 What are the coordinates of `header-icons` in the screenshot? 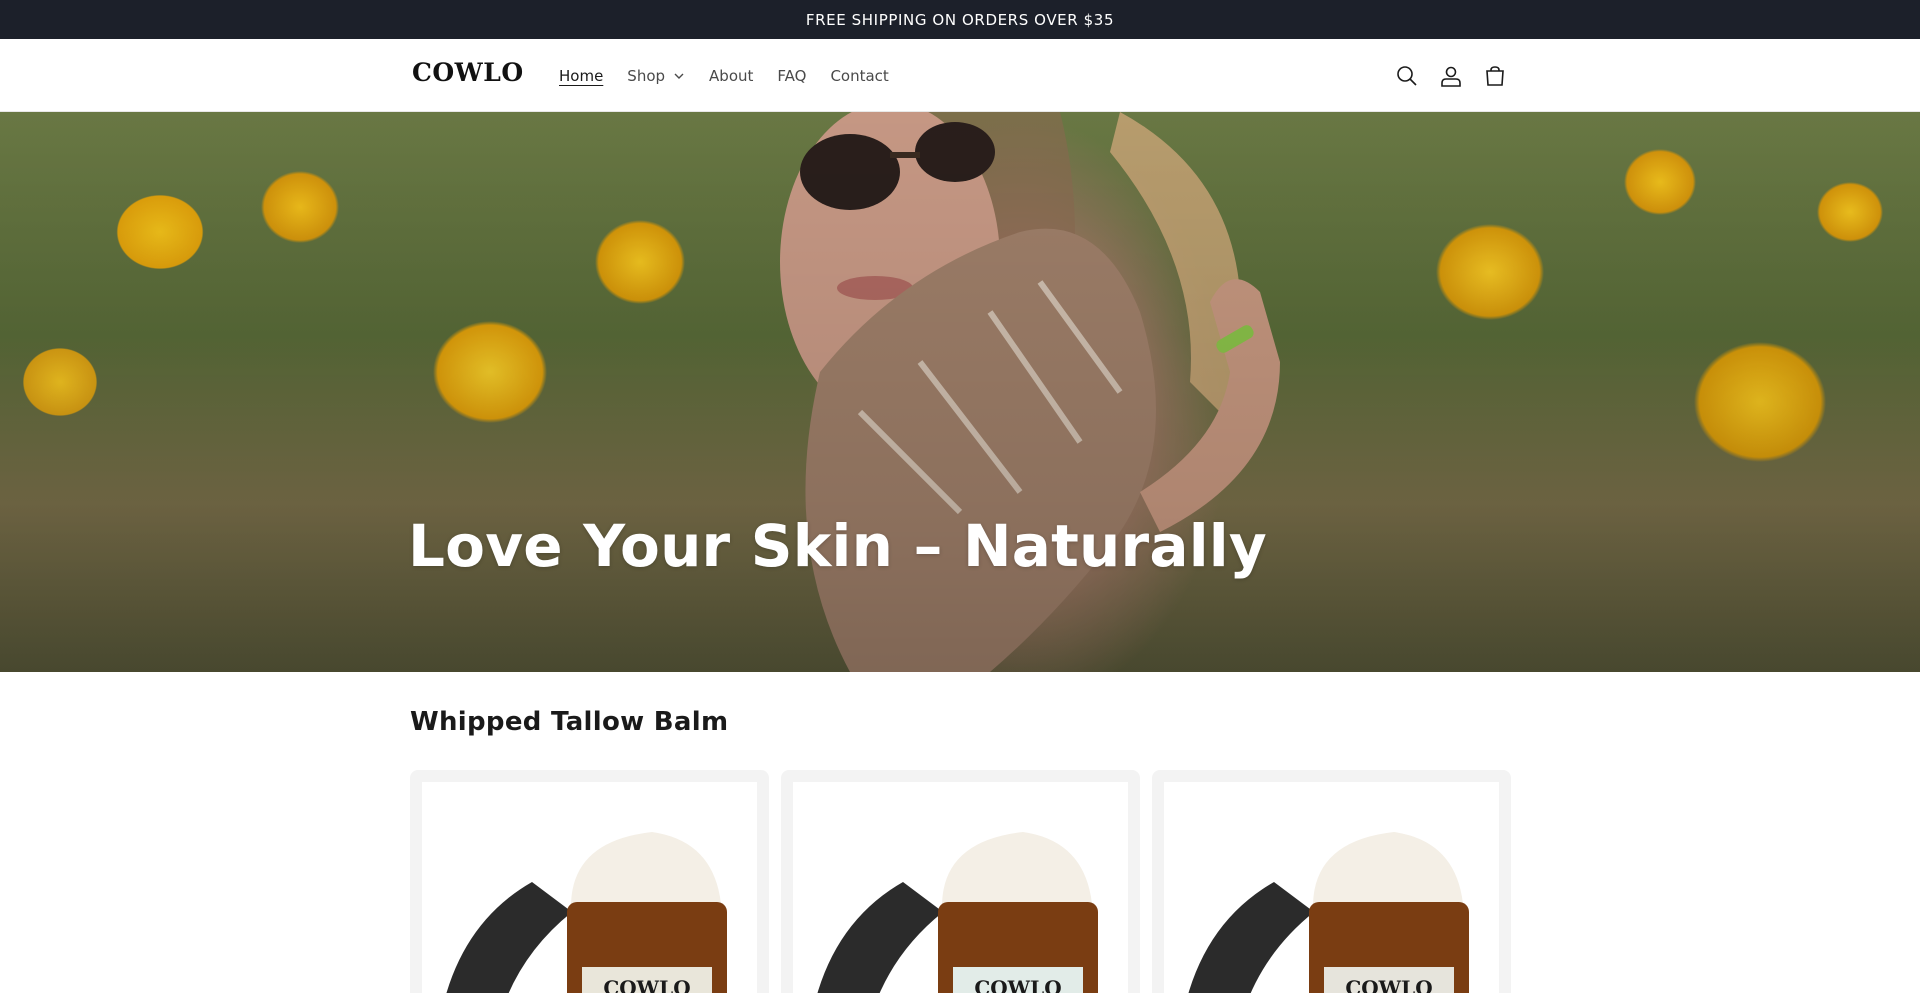 It's located at (1451, 75).